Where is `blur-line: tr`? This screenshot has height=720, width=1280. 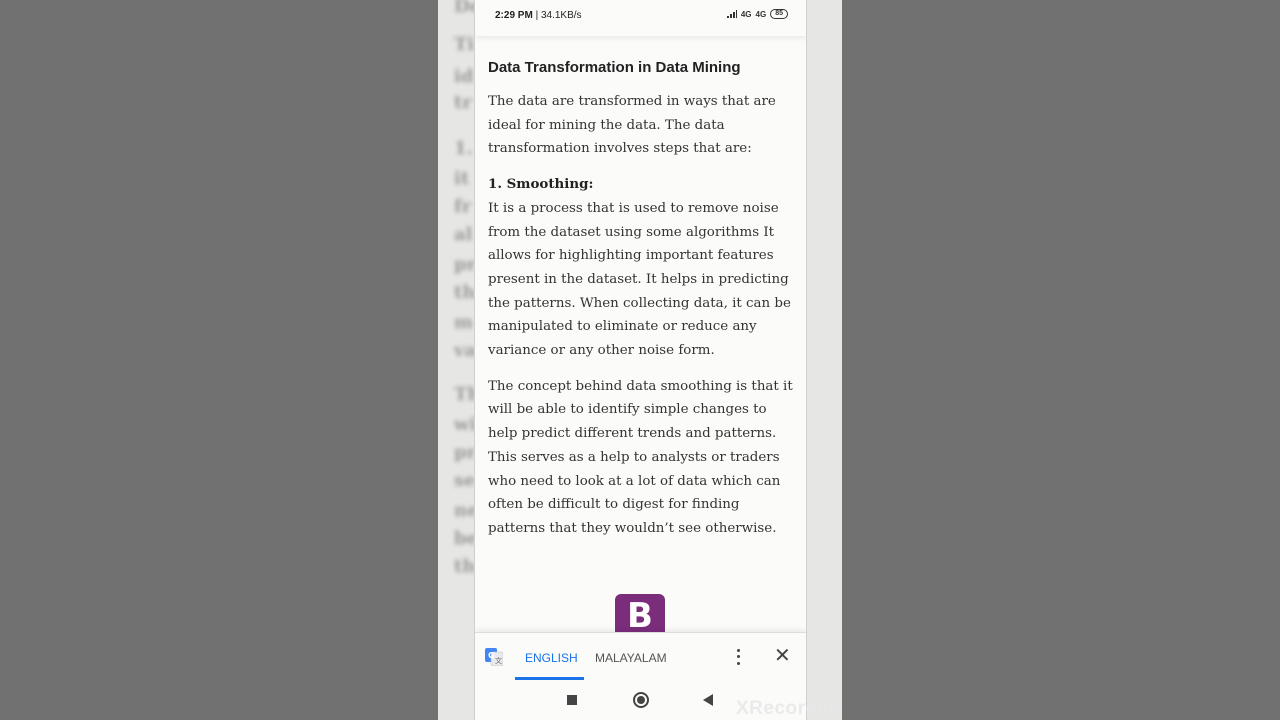
blur-line: tr is located at coordinates (463, 102).